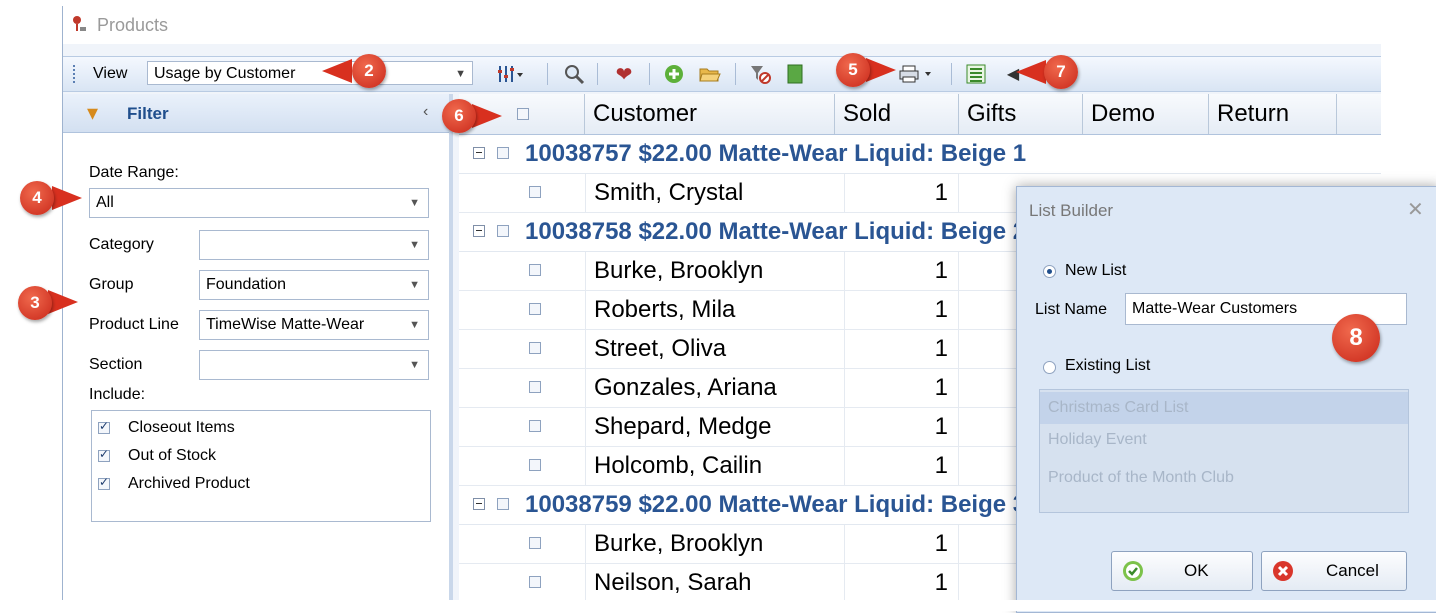 Image resolution: width=1436 pixels, height=613 pixels. I want to click on column-header-return: Return, so click(1273, 114).